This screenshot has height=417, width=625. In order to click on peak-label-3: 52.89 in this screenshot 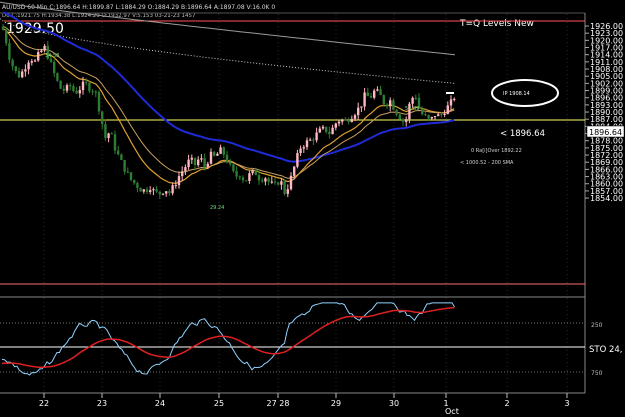, I will do `click(412, 109)`.